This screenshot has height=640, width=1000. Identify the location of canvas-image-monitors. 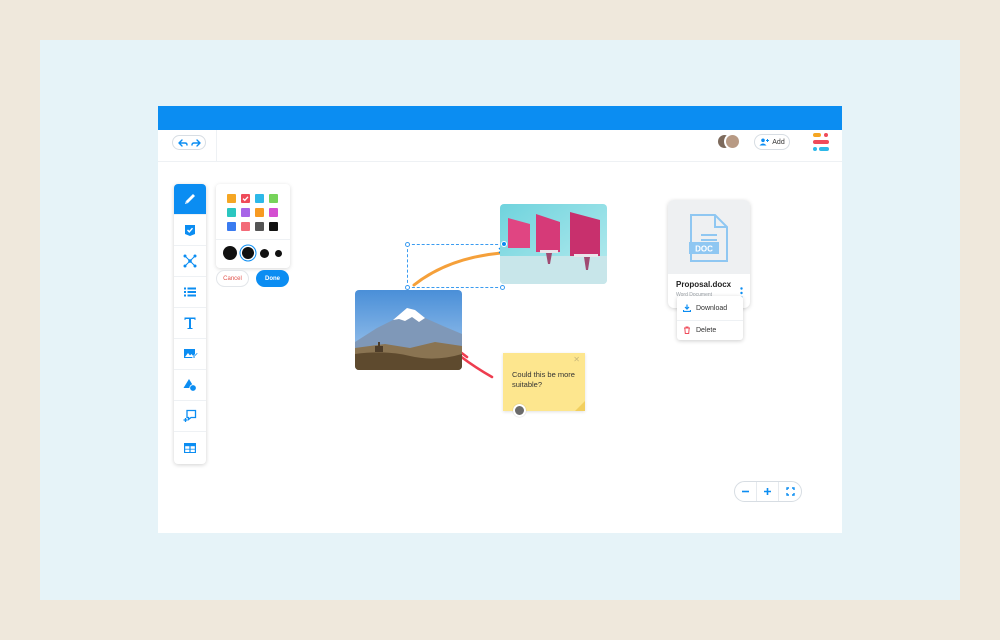
(553, 244).